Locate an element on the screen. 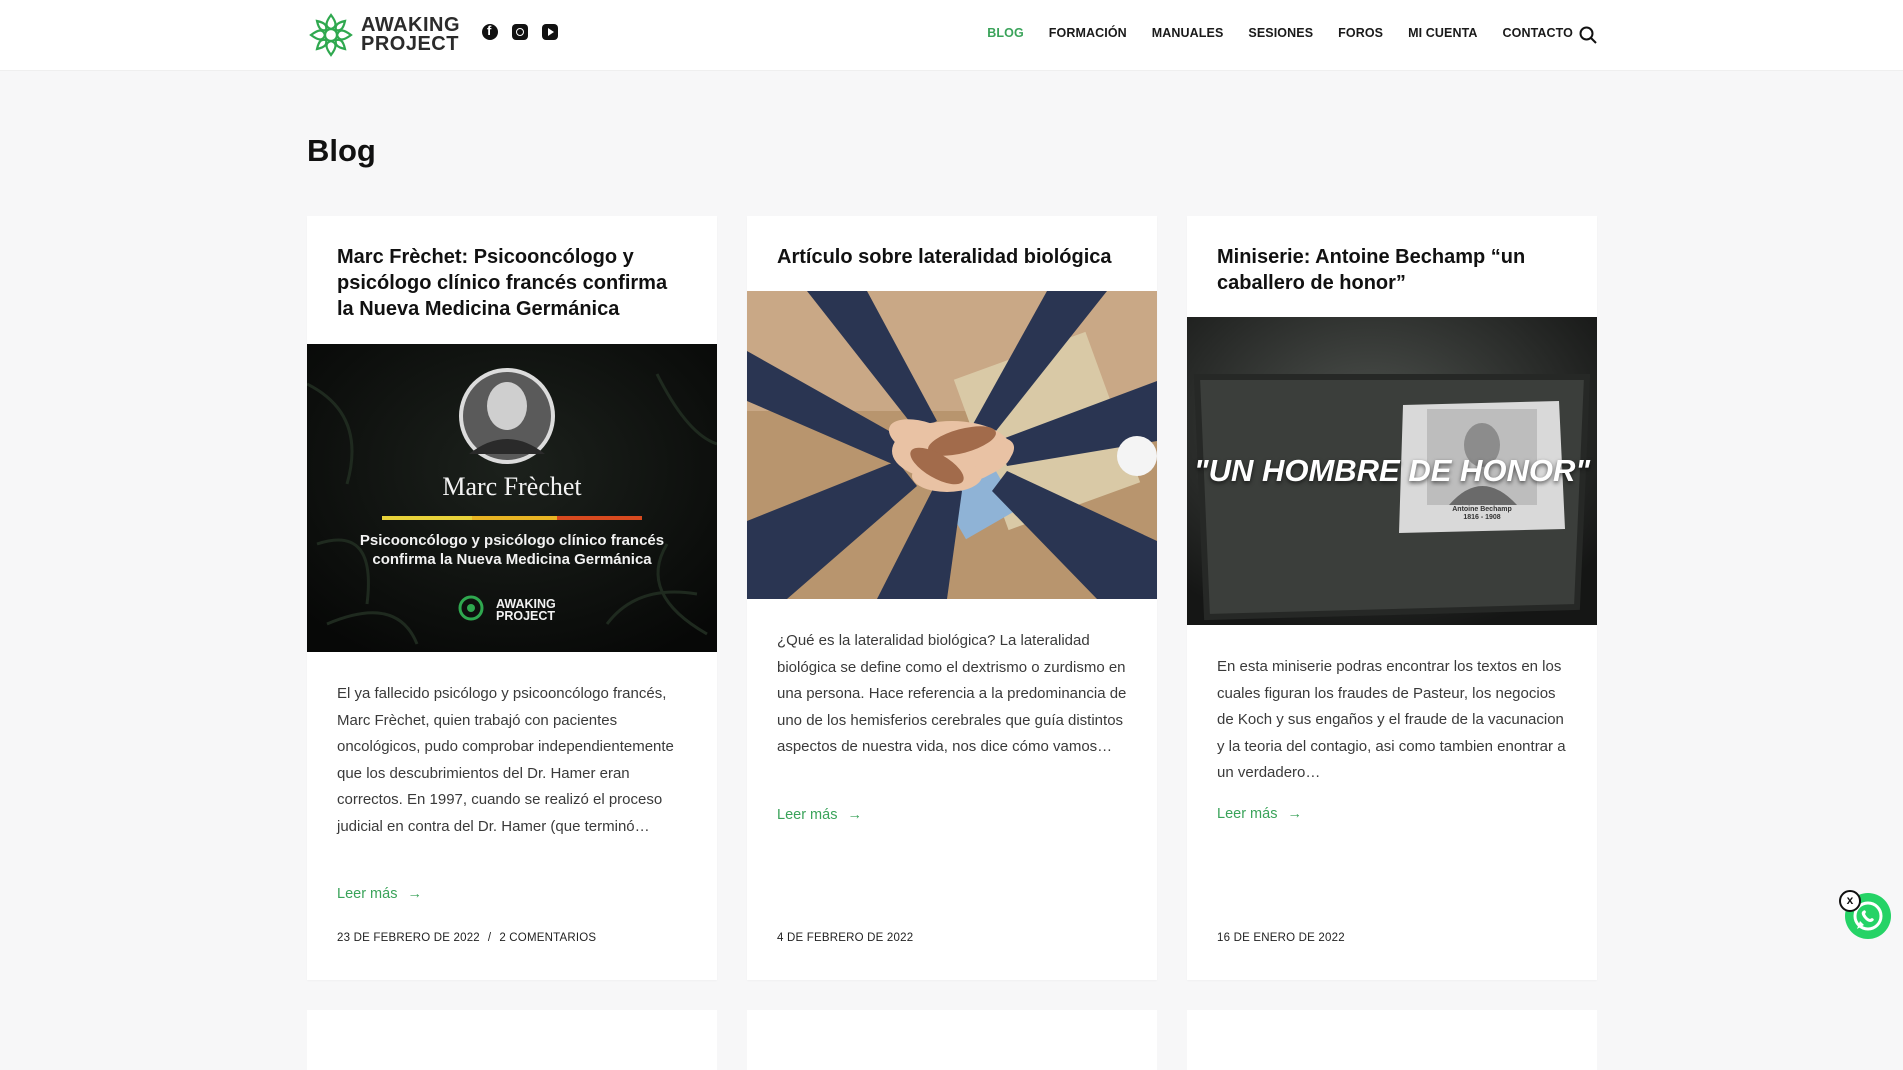 The image size is (1903, 1070). nav-sesiones: SESIONES is located at coordinates (1280, 33).